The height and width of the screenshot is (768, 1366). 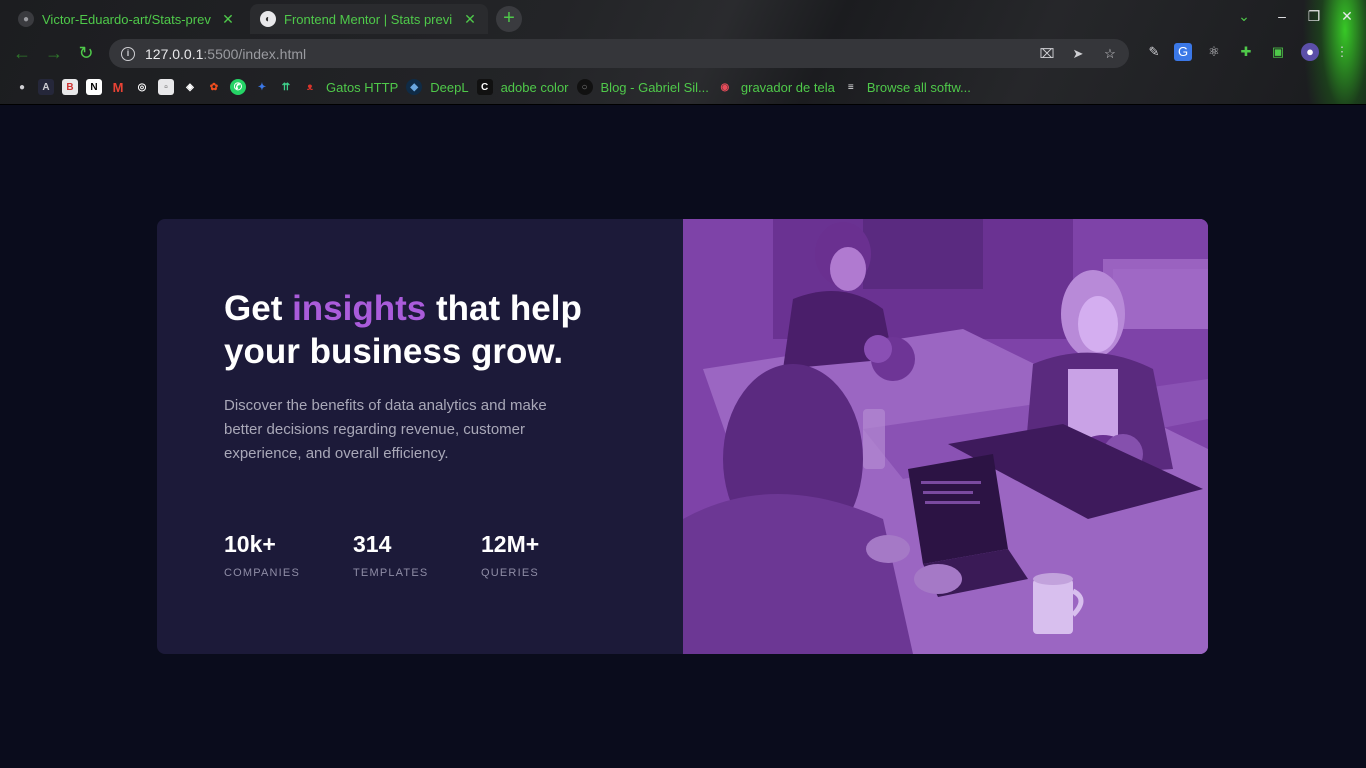 I want to click on react-devtools-icon: ⚛, so click(x=1214, y=52).